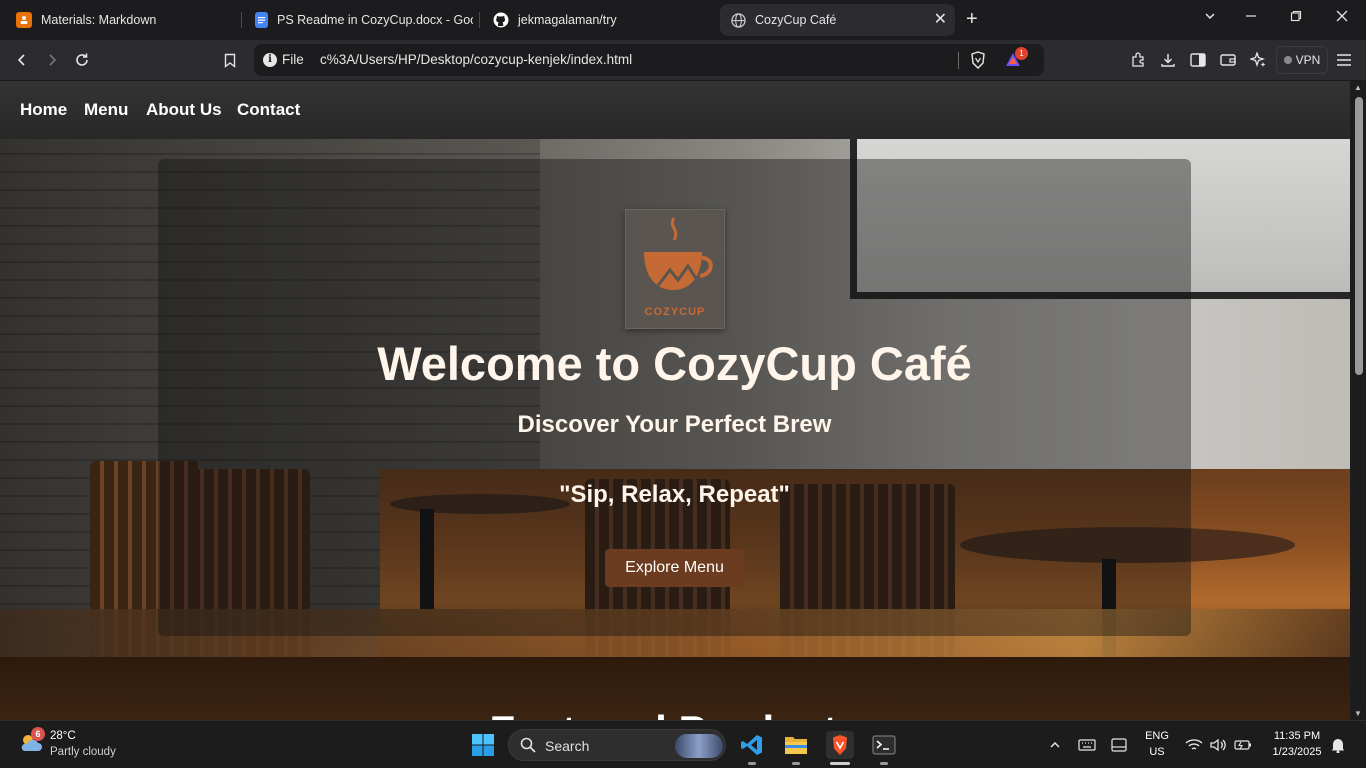 This screenshot has height=768, width=1366. Describe the element at coordinates (840, 745) in the screenshot. I see `brave-browser-icon` at that location.